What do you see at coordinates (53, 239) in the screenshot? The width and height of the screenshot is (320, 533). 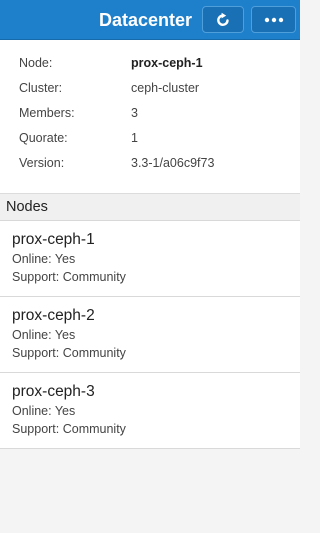 I see `node-name: prox-ceph-1` at bounding box center [53, 239].